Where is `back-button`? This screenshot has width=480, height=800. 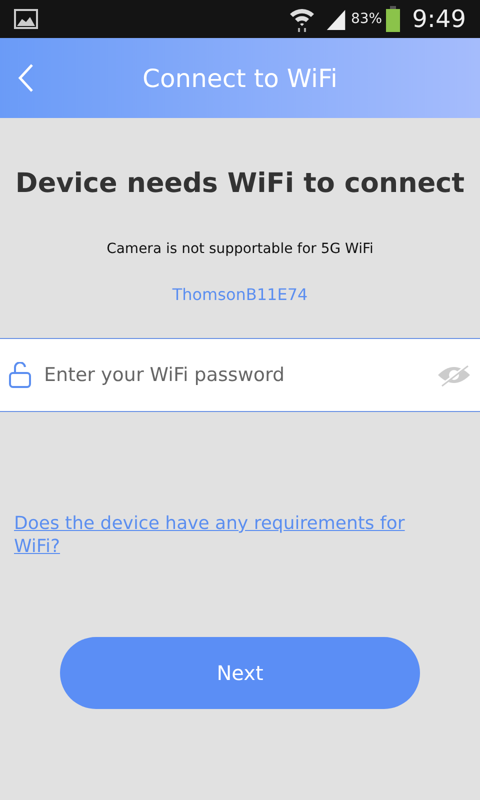 back-button is located at coordinates (26, 78).